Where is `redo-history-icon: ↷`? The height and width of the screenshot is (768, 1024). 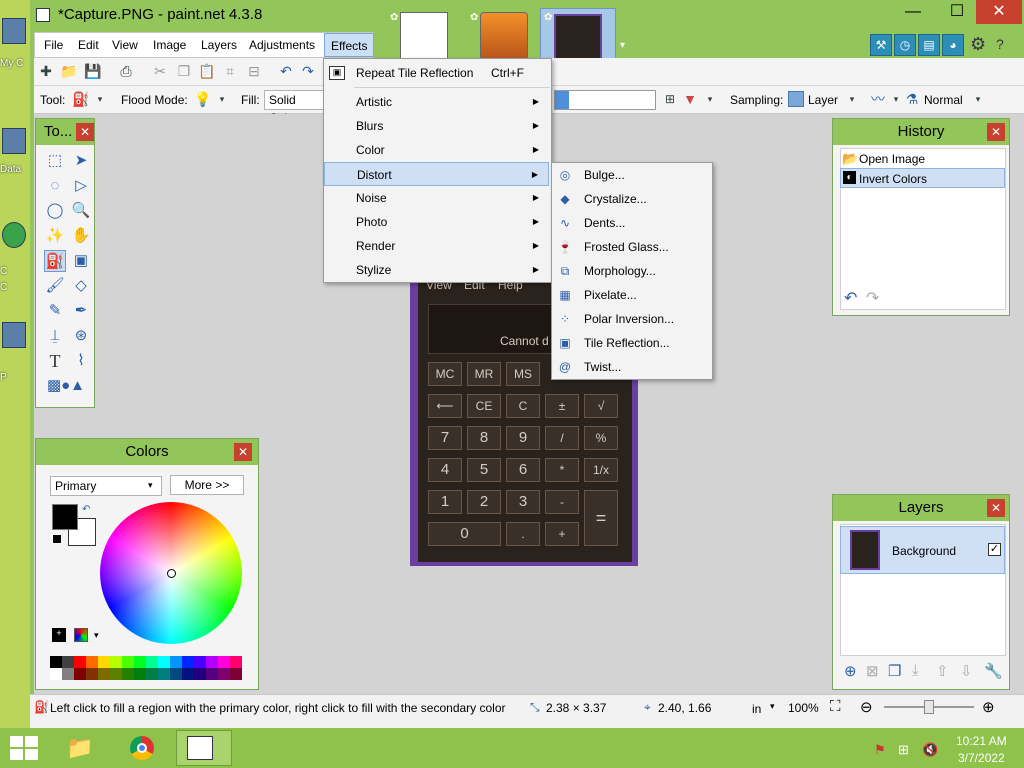 redo-history-icon: ↷ is located at coordinates (872, 298).